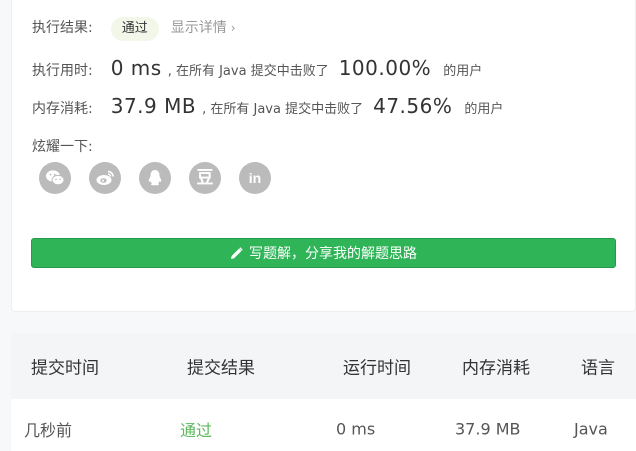 The image size is (636, 451). What do you see at coordinates (153, 106) in the screenshot?
I see `memory-value: 37.9 MB` at bounding box center [153, 106].